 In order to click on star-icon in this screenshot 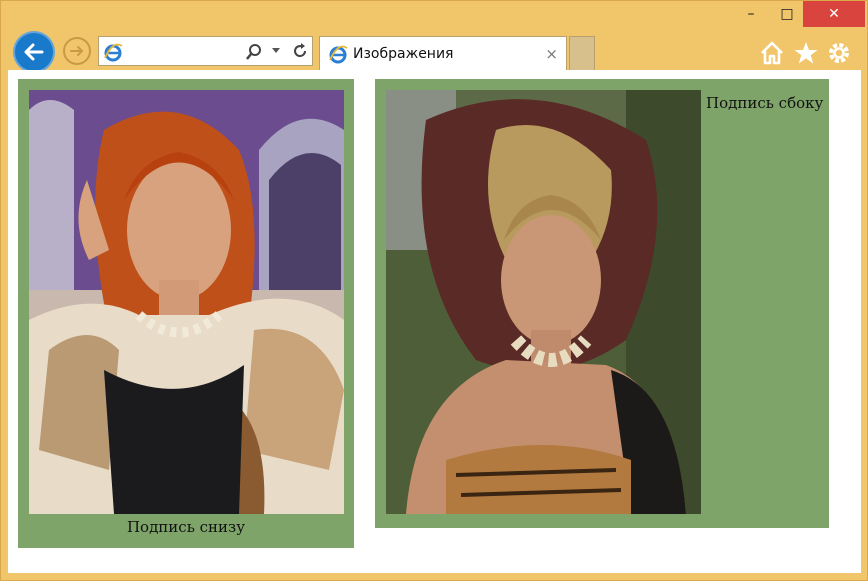, I will do `click(806, 53)`.